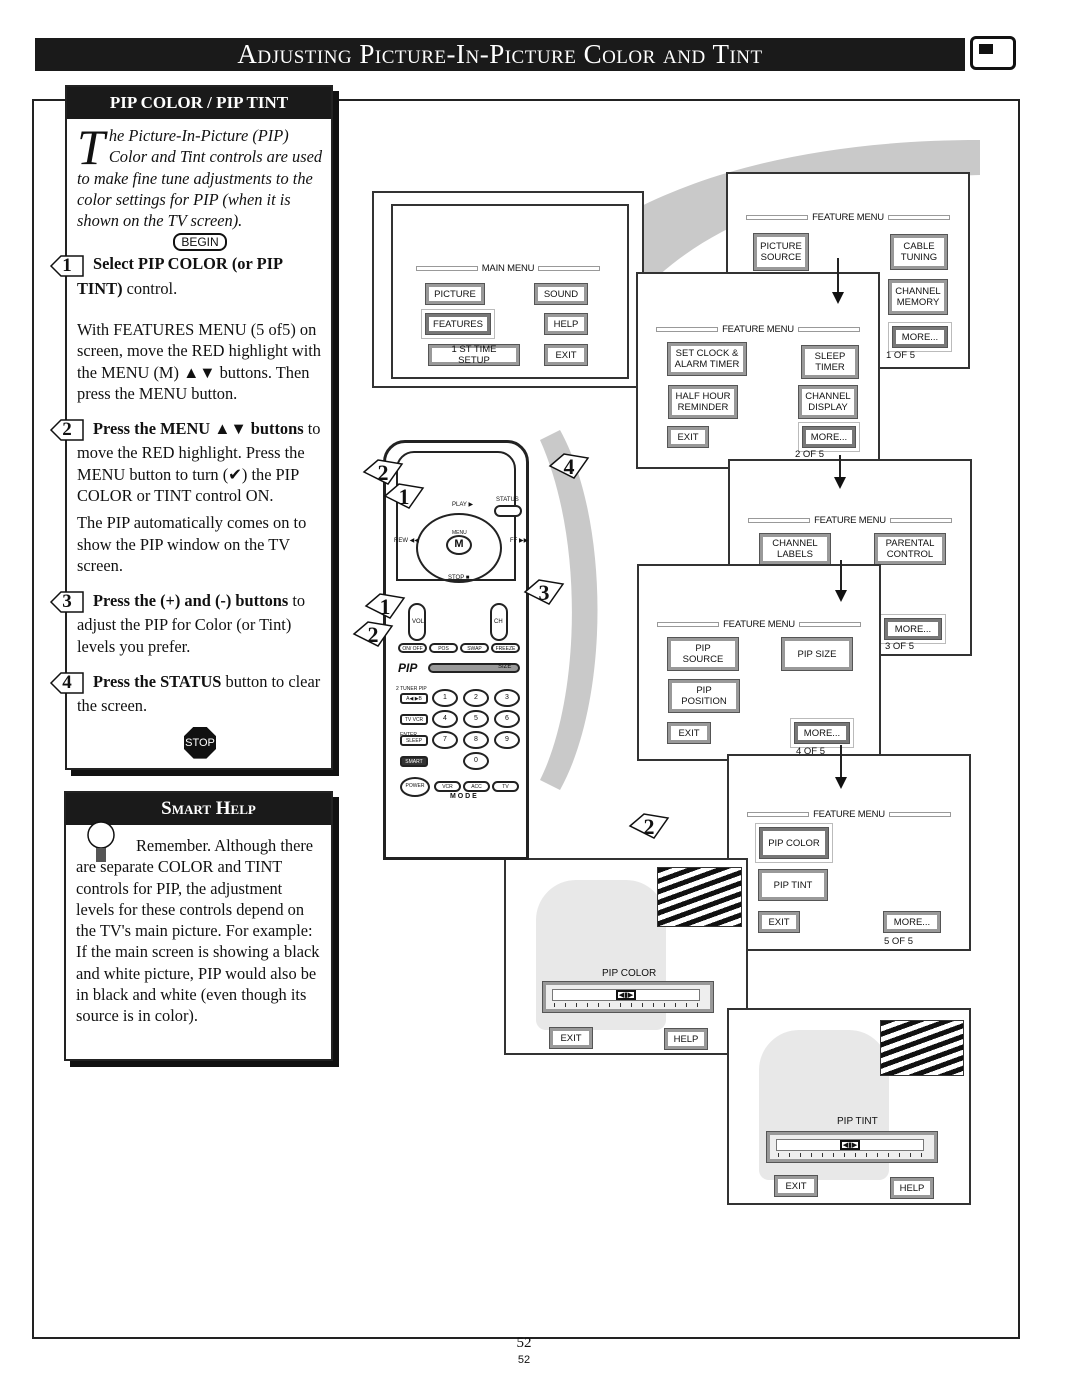  Describe the element at coordinates (414, 761) in the screenshot. I see `remote-smart-button: SMART` at that location.